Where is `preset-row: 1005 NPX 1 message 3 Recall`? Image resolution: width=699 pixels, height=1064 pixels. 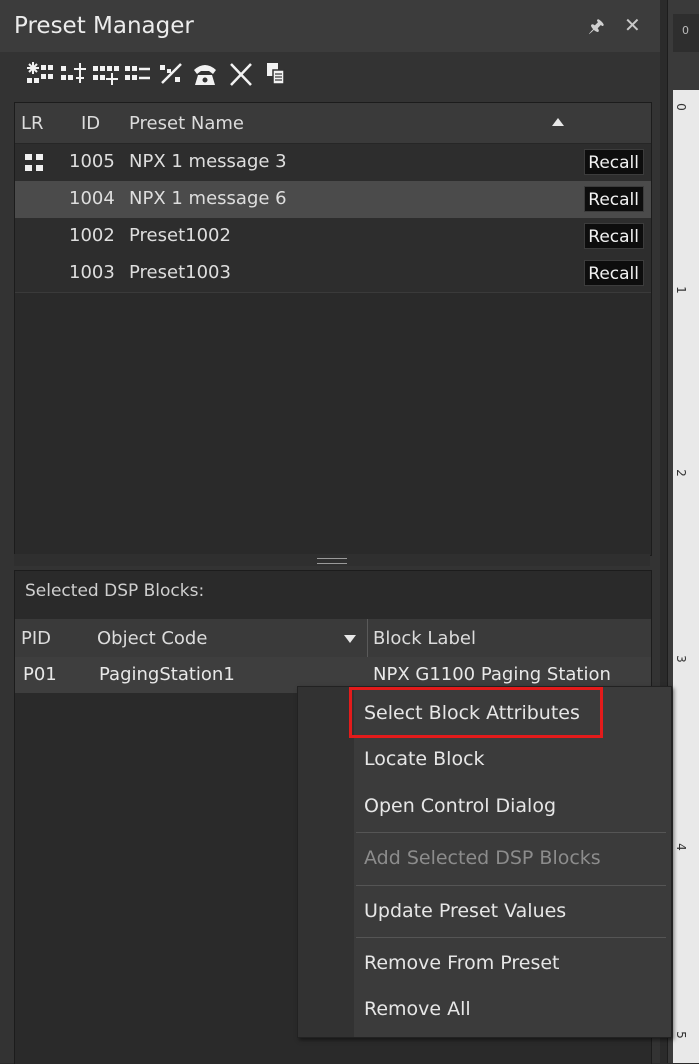 preset-row: 1005 NPX 1 message 3 Recall is located at coordinates (333, 163).